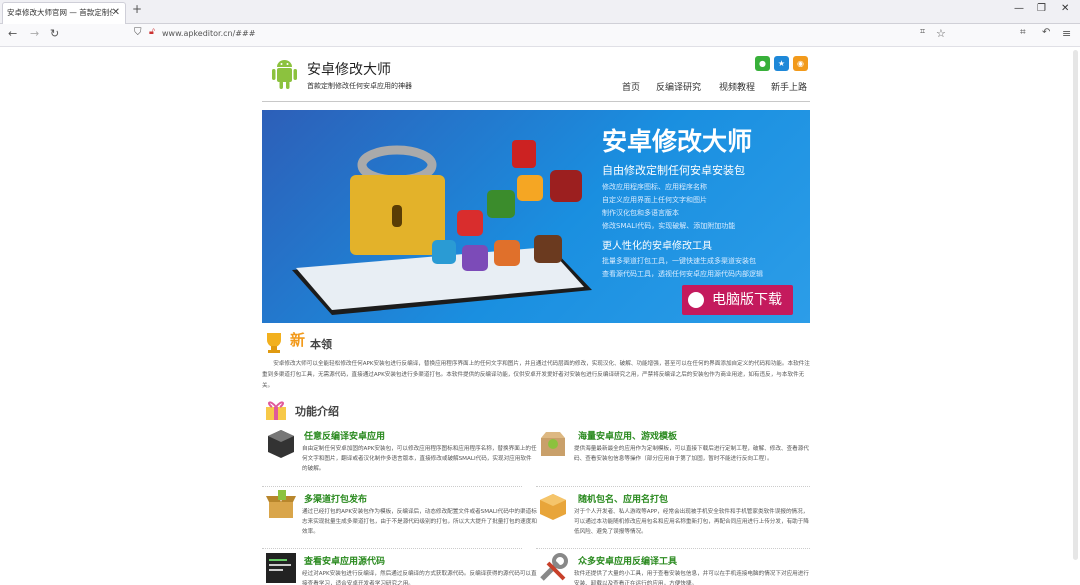 Image resolution: width=1080 pixels, height=585 pixels. Describe the element at coordinates (152, 32) in the screenshot. I see `lock-icon: 🔓︎` at that location.